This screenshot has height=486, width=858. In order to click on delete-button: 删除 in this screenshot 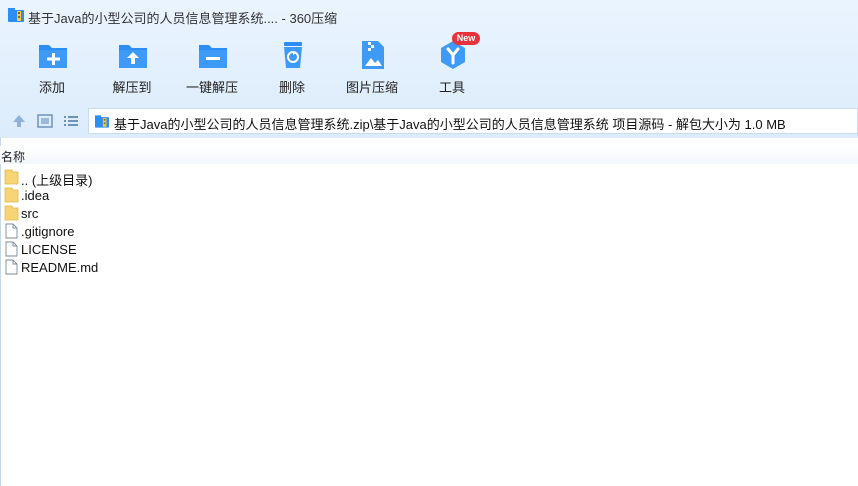, I will do `click(292, 66)`.